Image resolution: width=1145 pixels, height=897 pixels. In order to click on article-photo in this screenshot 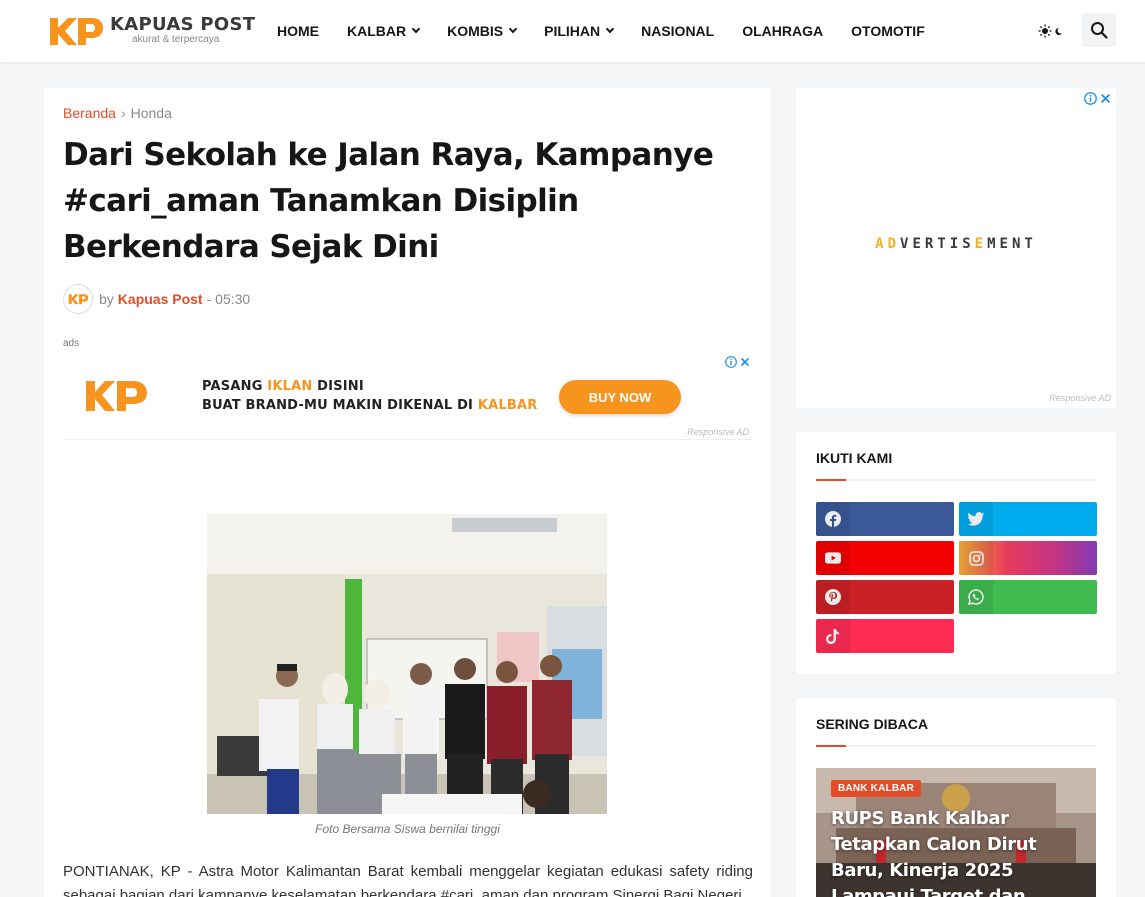, I will do `click(407, 664)`.